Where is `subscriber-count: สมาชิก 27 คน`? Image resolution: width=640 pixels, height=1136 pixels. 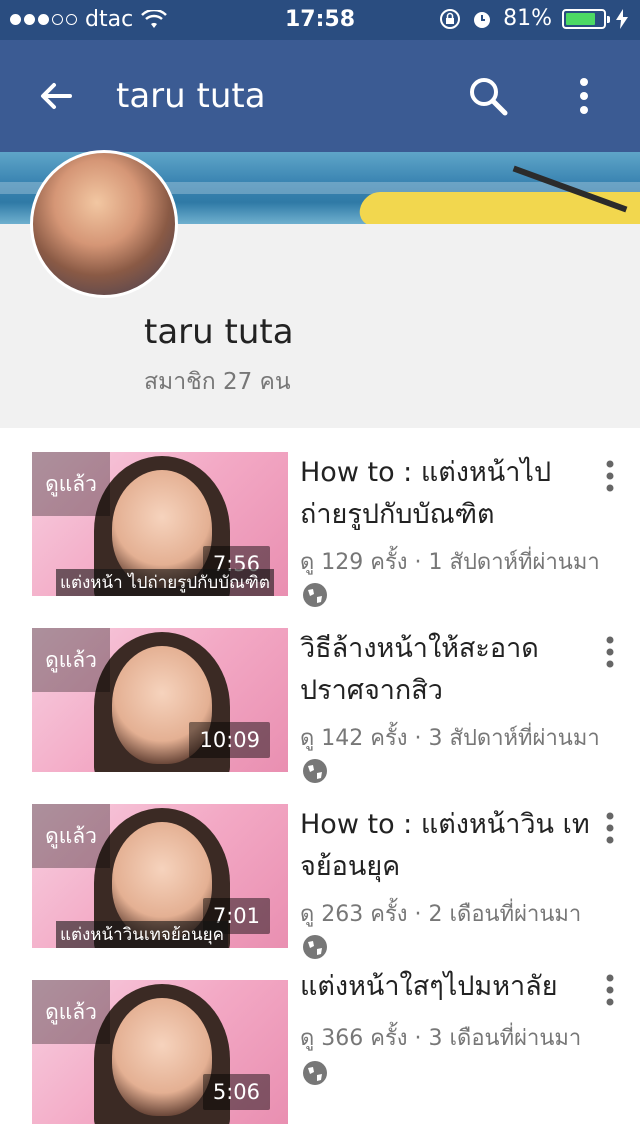 subscriber-count: สมาชิก 27 คน is located at coordinates (217, 382).